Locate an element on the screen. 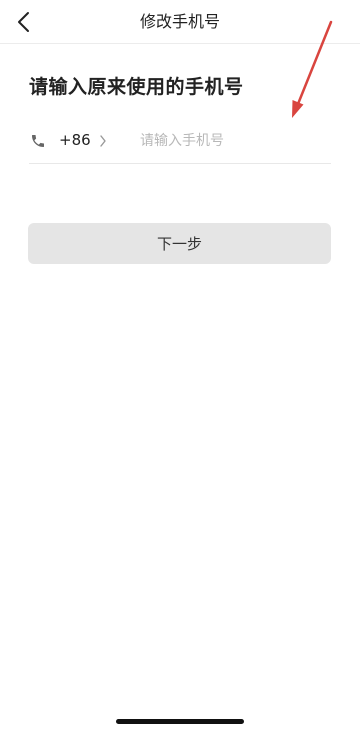  heading: 请输入原来使用的手机号 is located at coordinates (136, 87).